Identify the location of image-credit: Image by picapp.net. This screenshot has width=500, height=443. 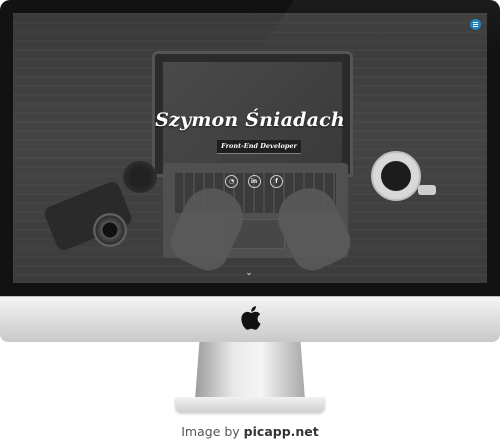
(250, 431).